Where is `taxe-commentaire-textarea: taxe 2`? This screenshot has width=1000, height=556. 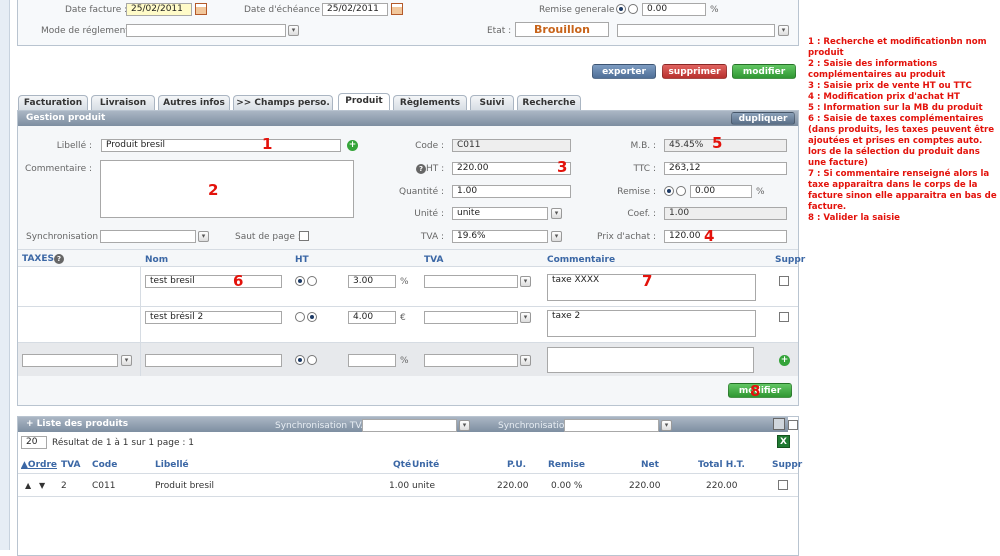
taxe-commentaire-textarea: taxe 2 is located at coordinates (651, 323).